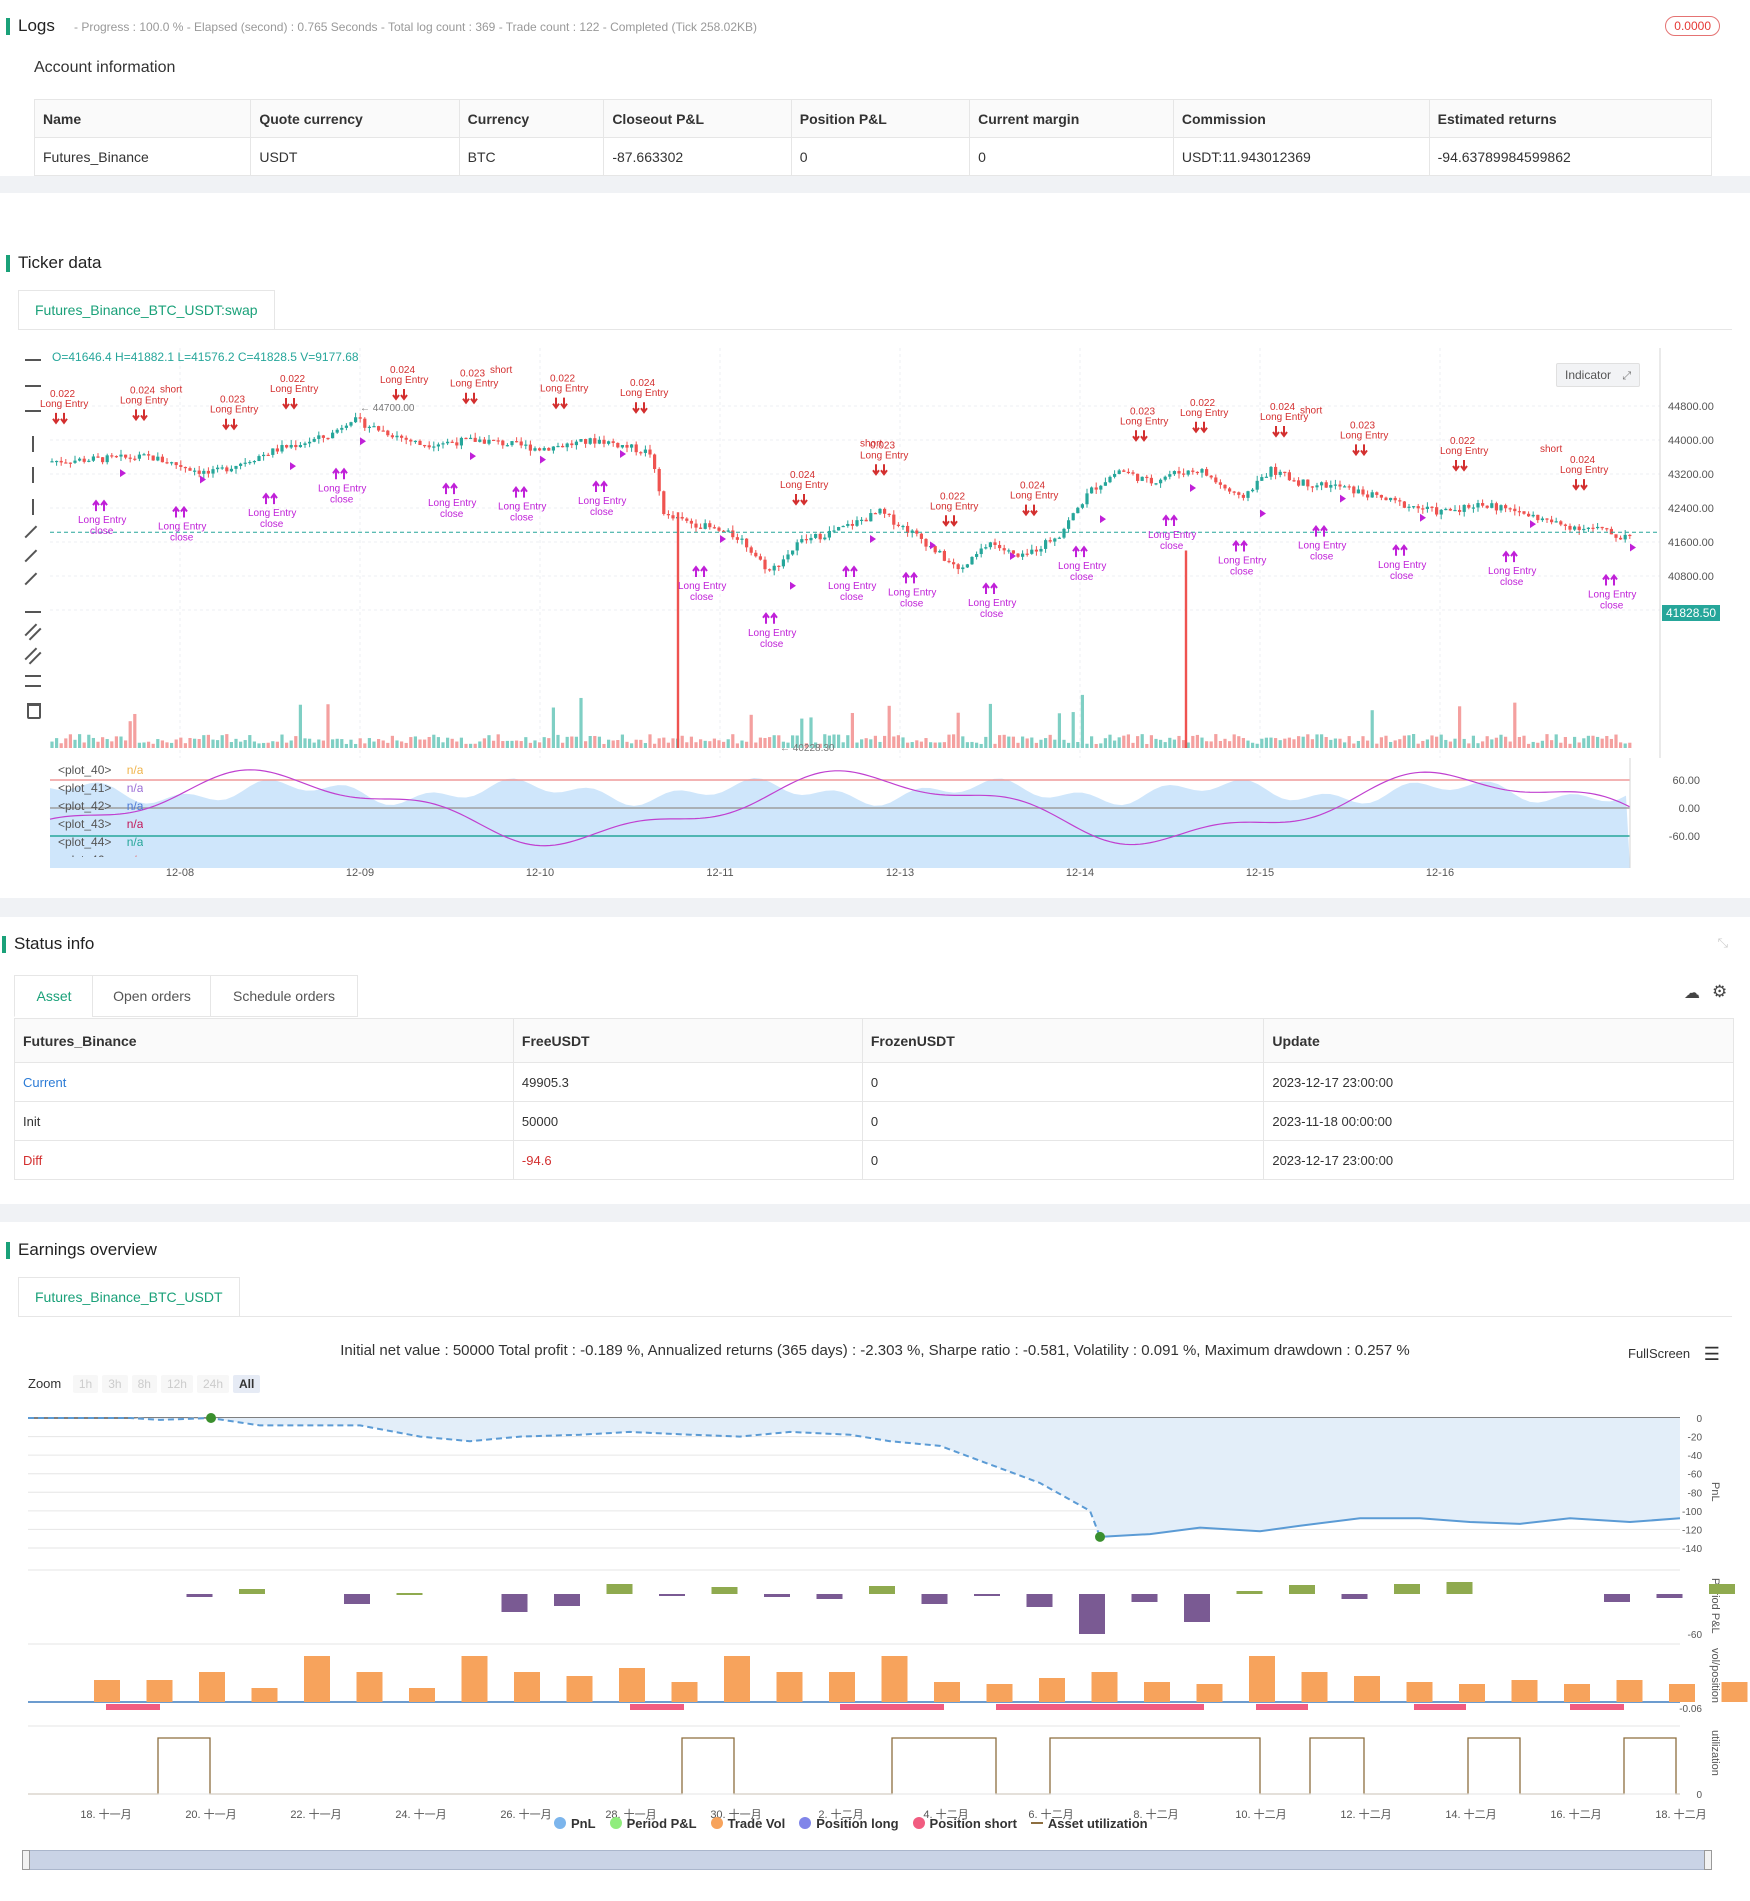  Describe the element at coordinates (54, 996) in the screenshot. I see `status-tab-asset: Asset` at that location.